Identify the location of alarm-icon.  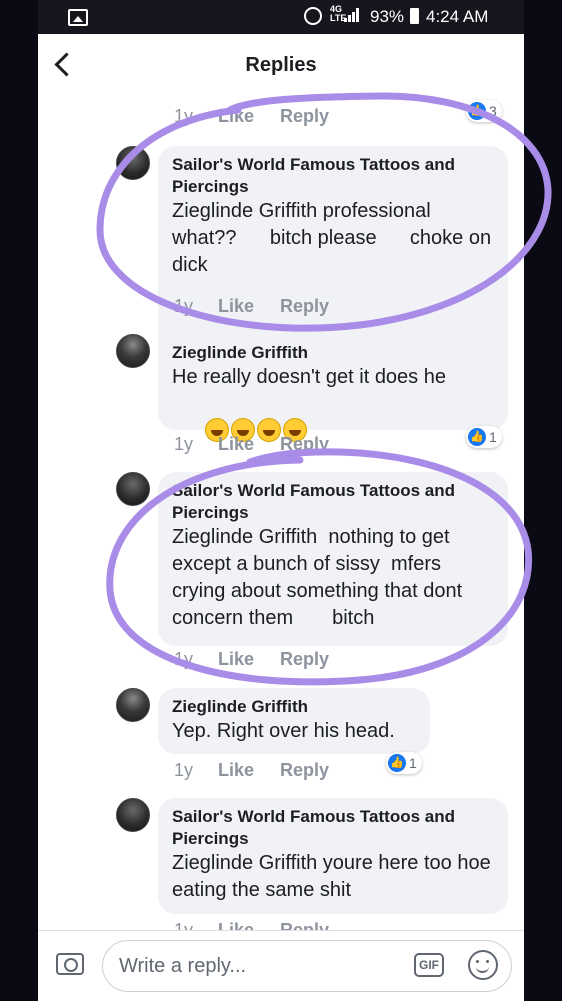
(313, 16).